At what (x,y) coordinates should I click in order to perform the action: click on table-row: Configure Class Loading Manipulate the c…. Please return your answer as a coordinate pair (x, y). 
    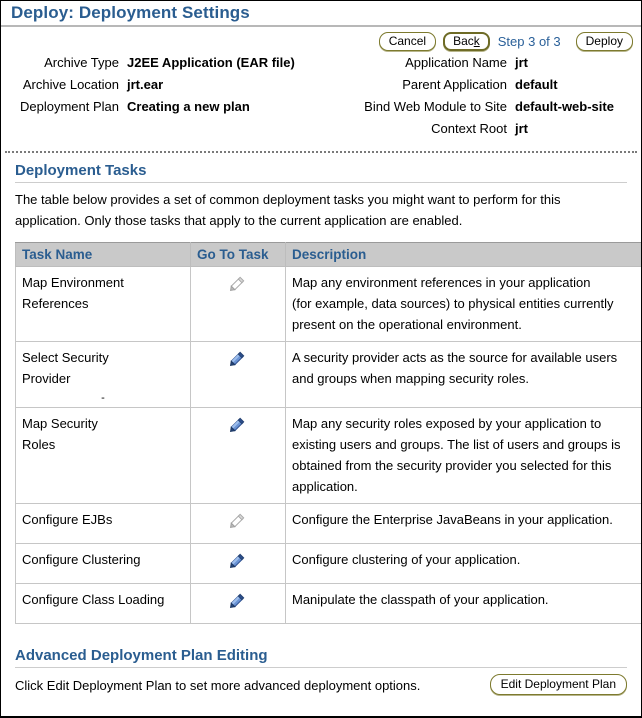
    Looking at the image, I should click on (328, 603).